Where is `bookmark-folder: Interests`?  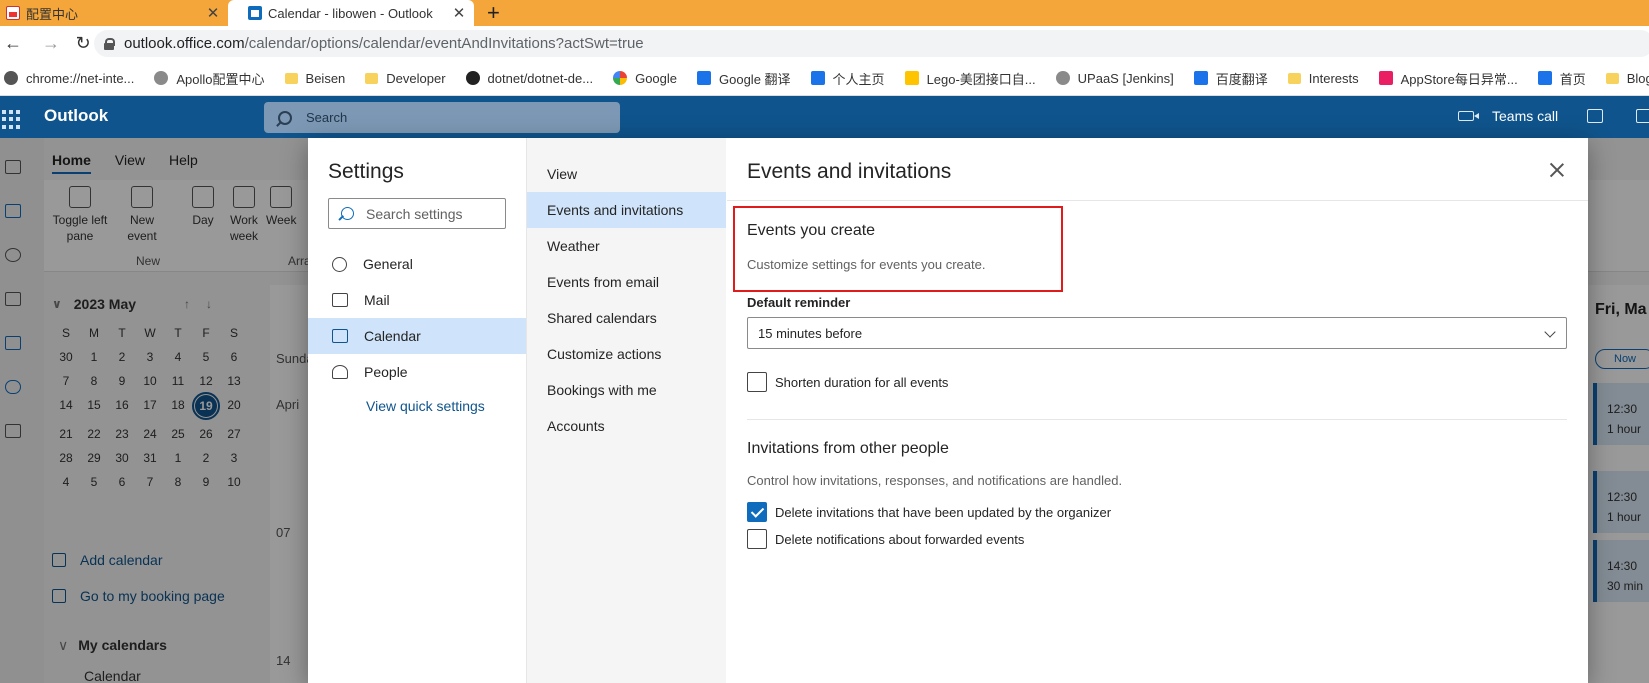 bookmark-folder: Interests is located at coordinates (1323, 78).